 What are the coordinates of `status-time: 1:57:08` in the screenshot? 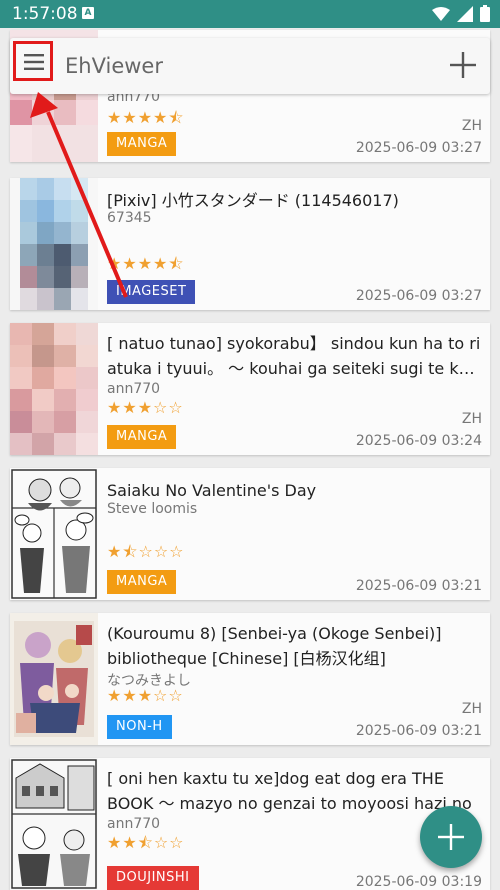 It's located at (45, 14).